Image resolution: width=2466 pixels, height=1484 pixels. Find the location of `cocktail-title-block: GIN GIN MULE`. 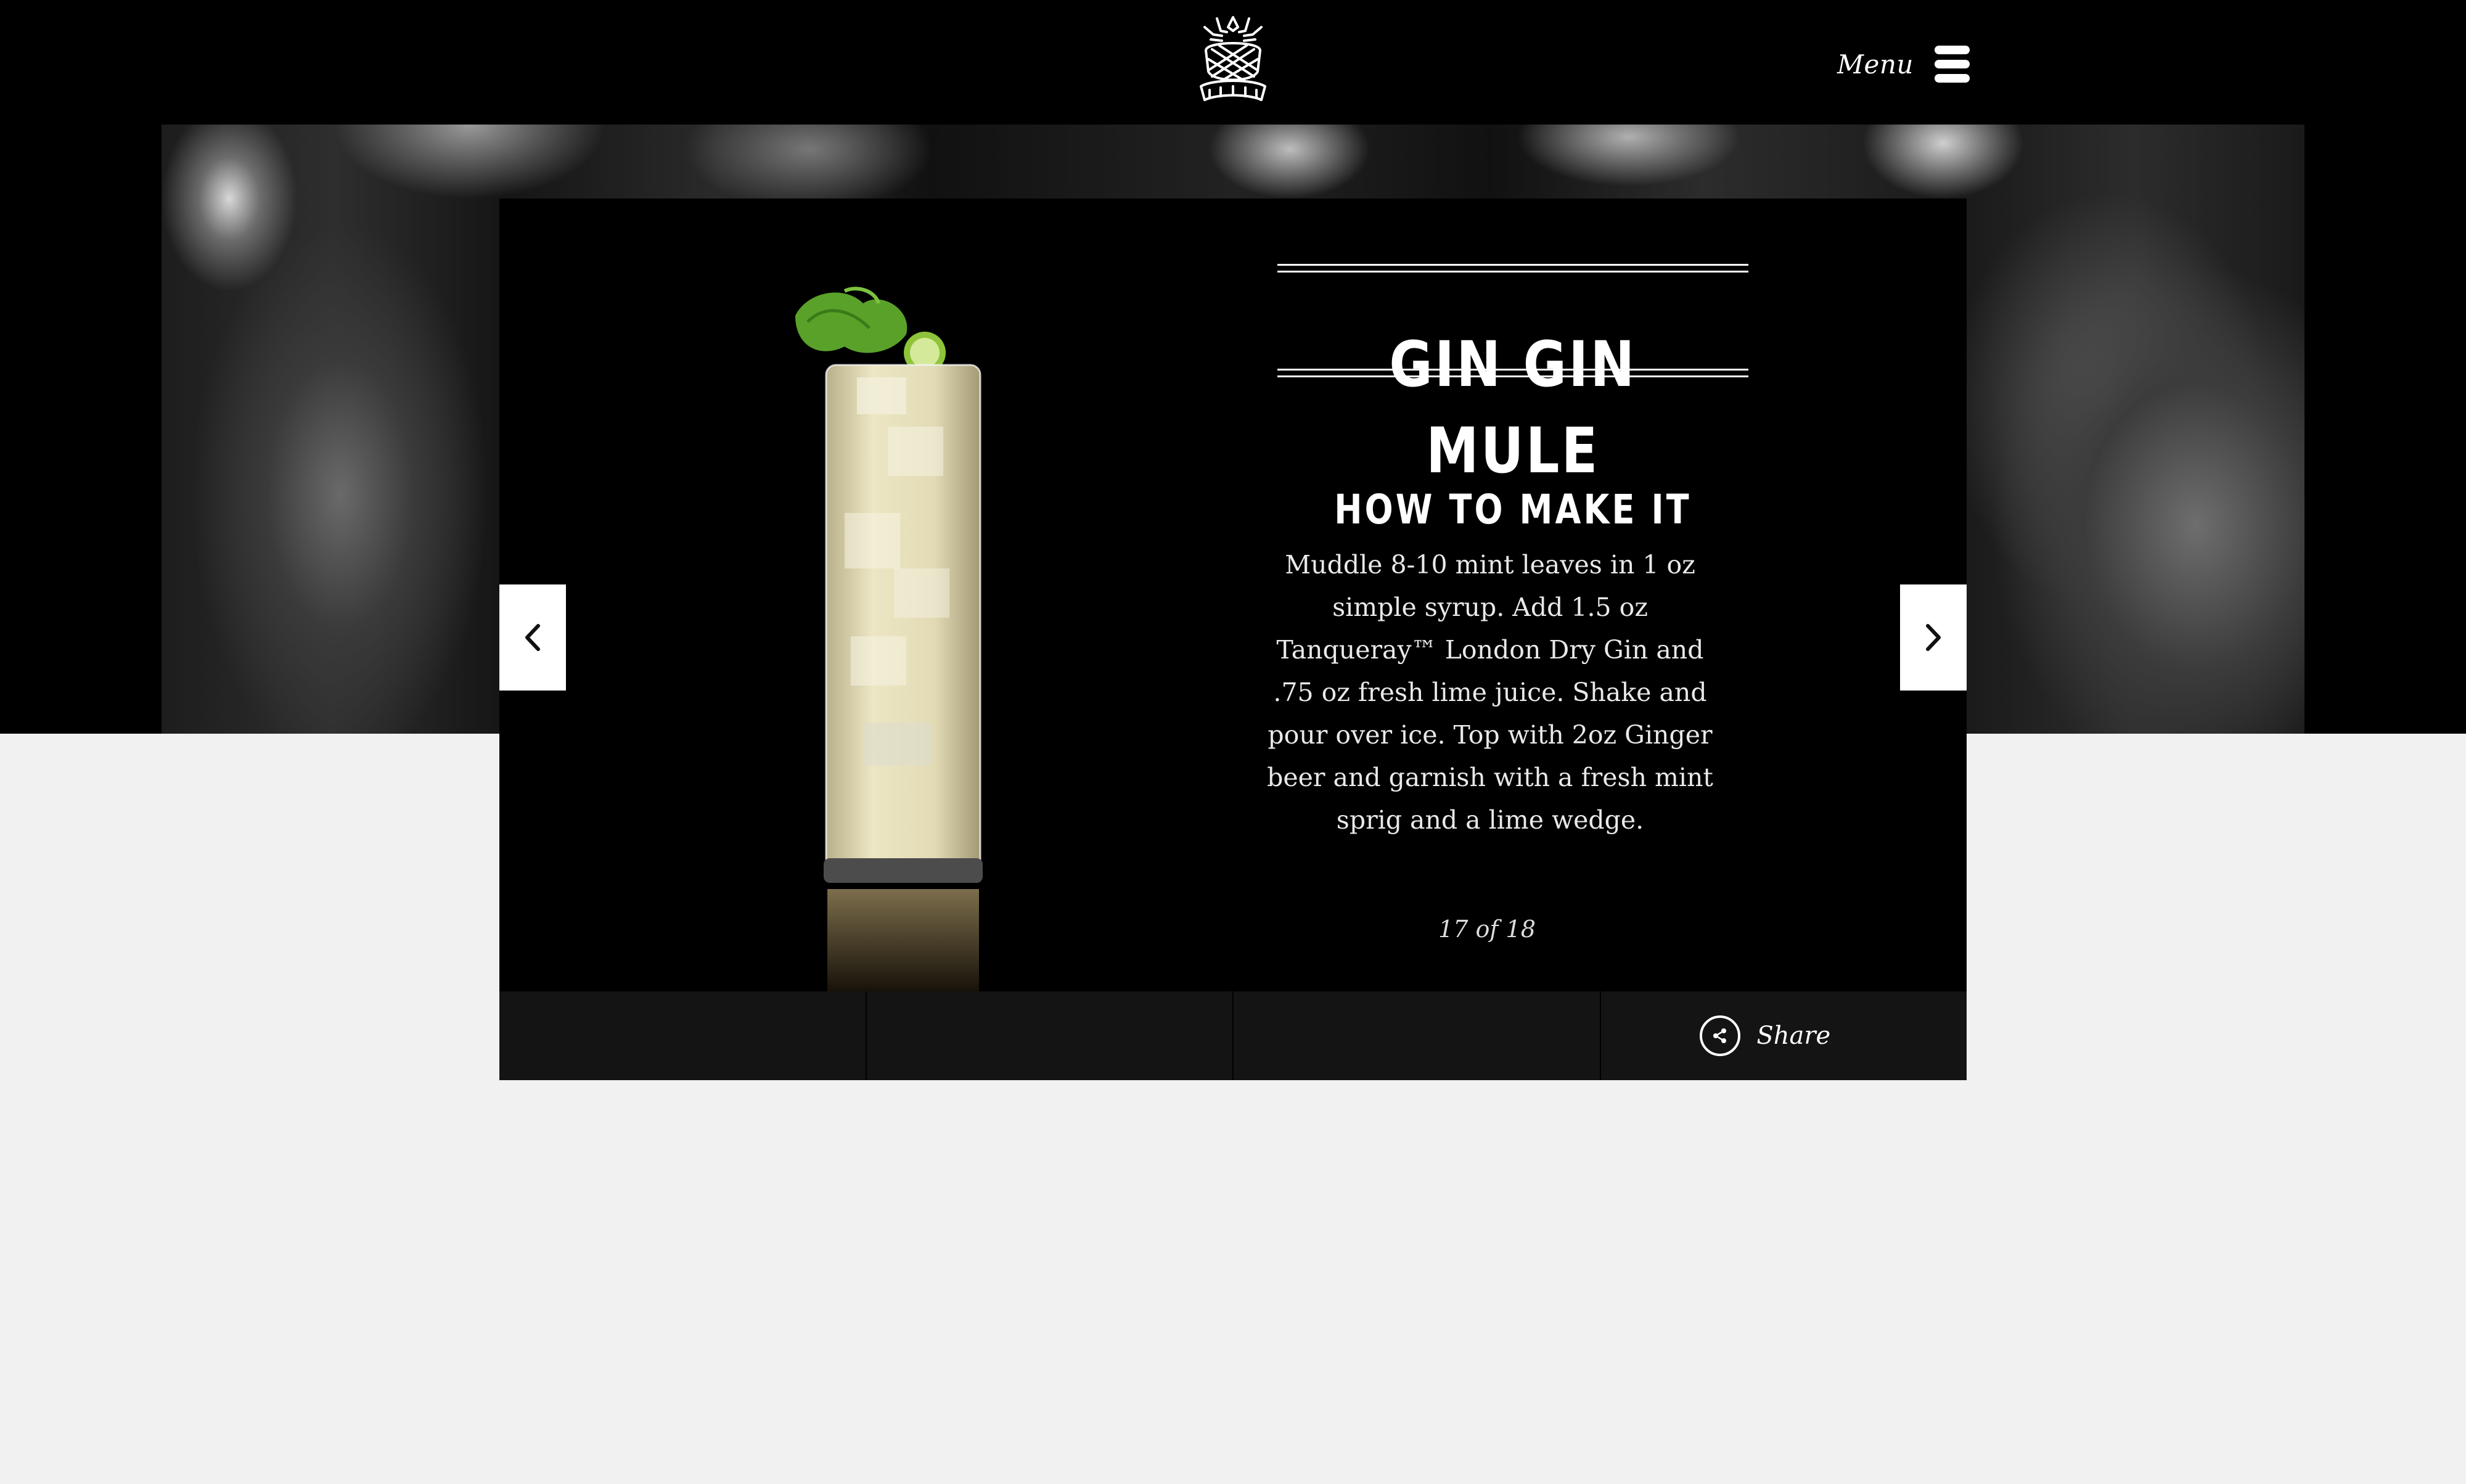

cocktail-title-block: GIN GIN MULE is located at coordinates (1512, 376).